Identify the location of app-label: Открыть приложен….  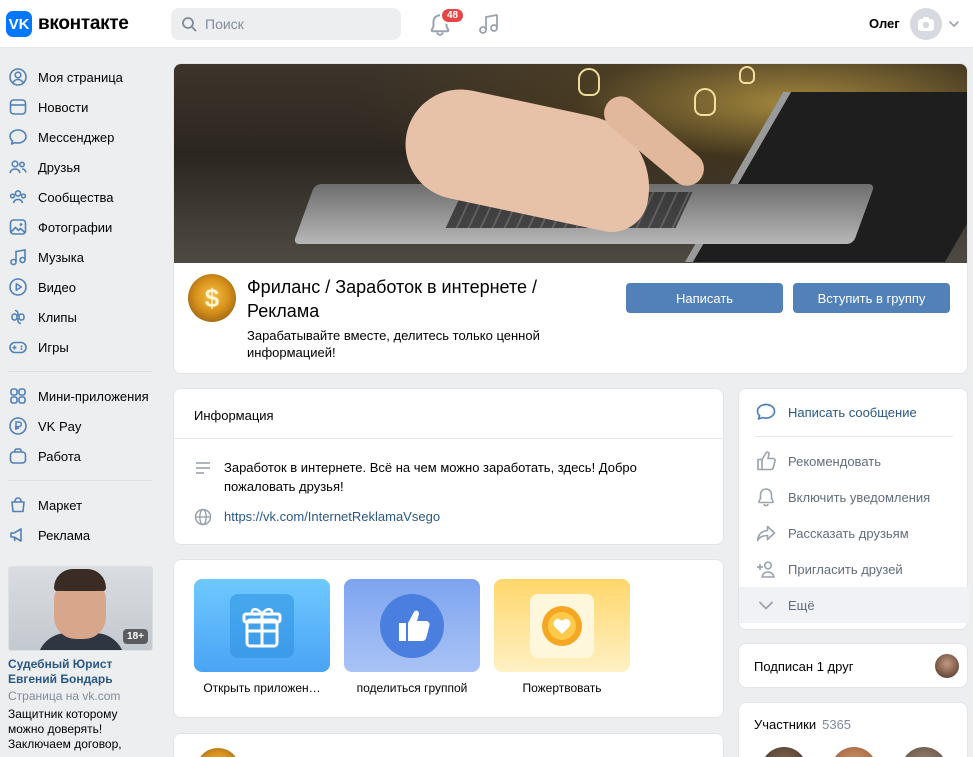
(262, 688).